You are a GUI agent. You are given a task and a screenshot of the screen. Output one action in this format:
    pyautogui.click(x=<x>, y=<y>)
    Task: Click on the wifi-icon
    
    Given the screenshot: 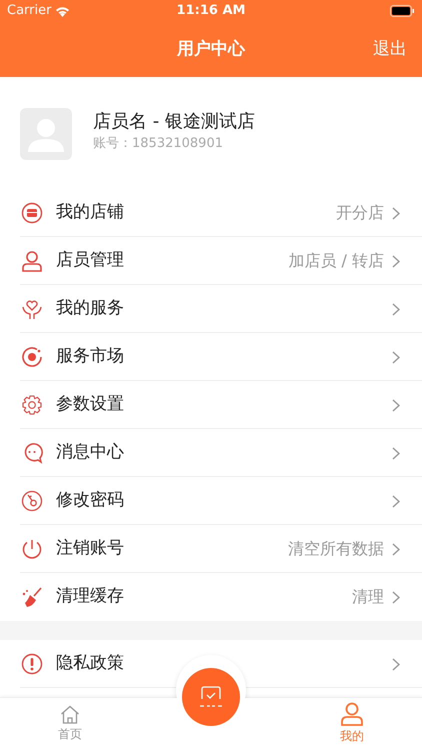 What is the action you would take?
    pyautogui.click(x=62, y=11)
    